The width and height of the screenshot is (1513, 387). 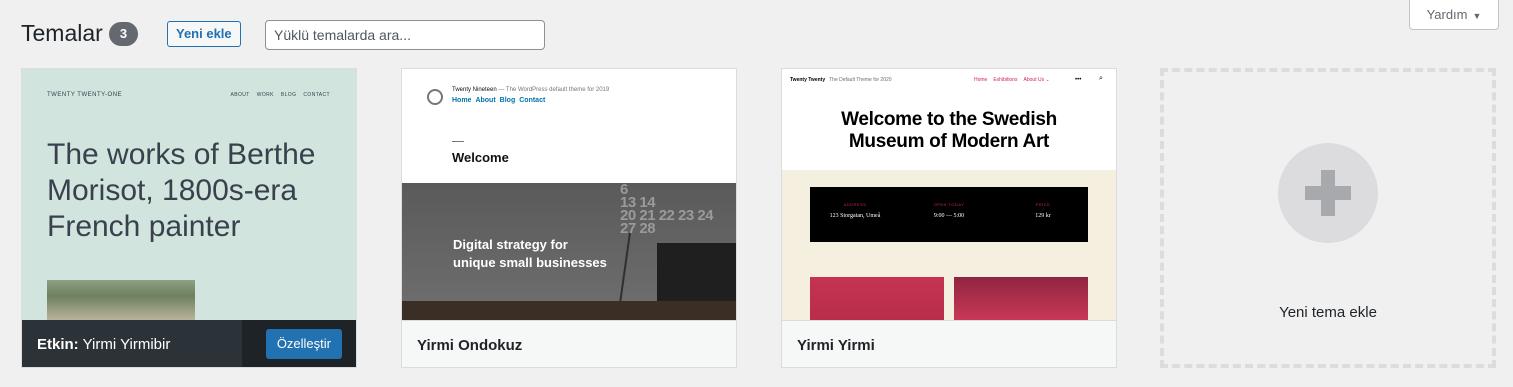 I want to click on preview-headline-line: Welcome to the Swedish, so click(x=949, y=119).